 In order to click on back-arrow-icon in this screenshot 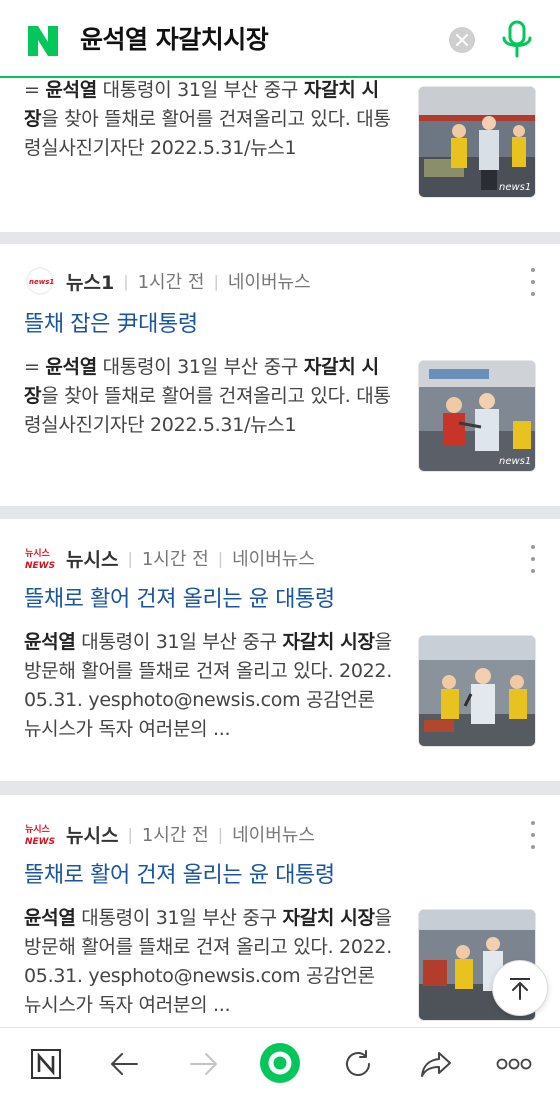, I will do `click(124, 1064)`.